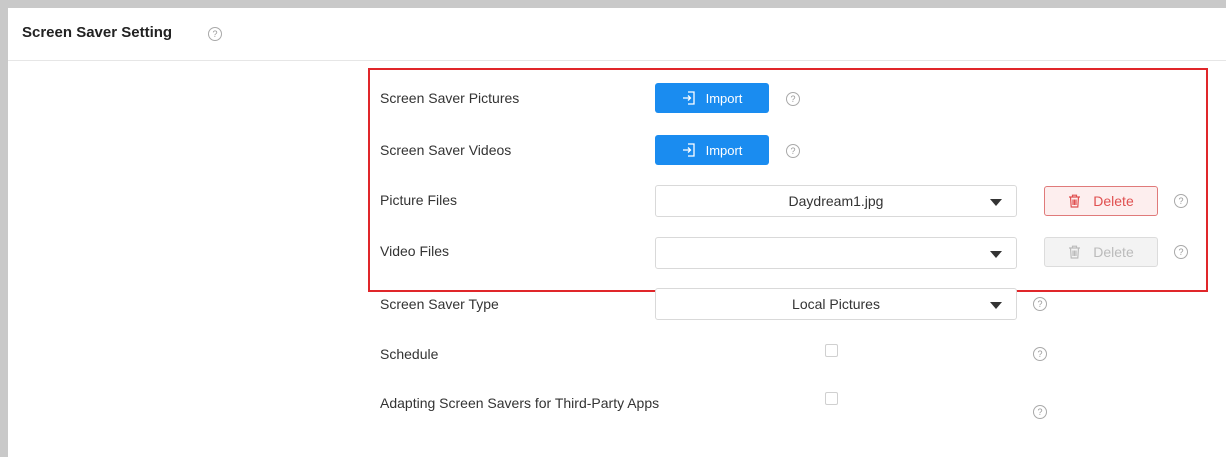 The height and width of the screenshot is (457, 1226). I want to click on third-party-checkbox, so click(831, 398).